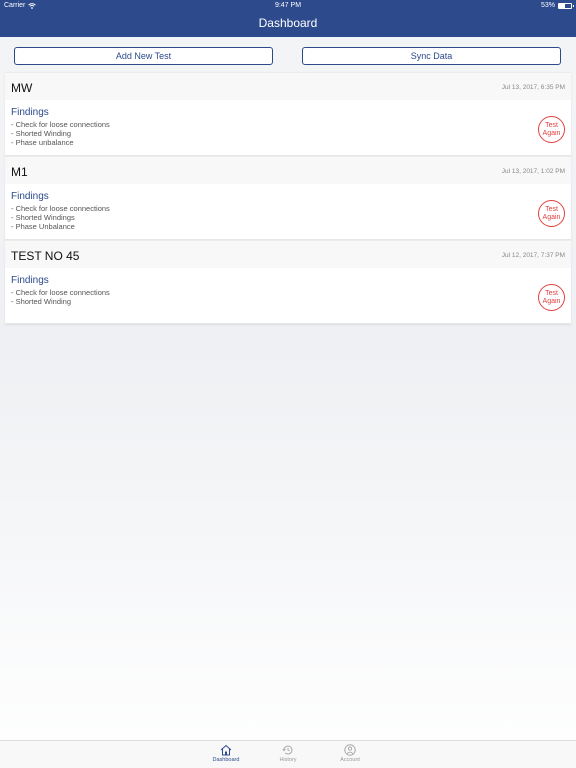  What do you see at coordinates (533, 255) in the screenshot?
I see `test-date: Jul 12, 2017, 7:37 PM` at bounding box center [533, 255].